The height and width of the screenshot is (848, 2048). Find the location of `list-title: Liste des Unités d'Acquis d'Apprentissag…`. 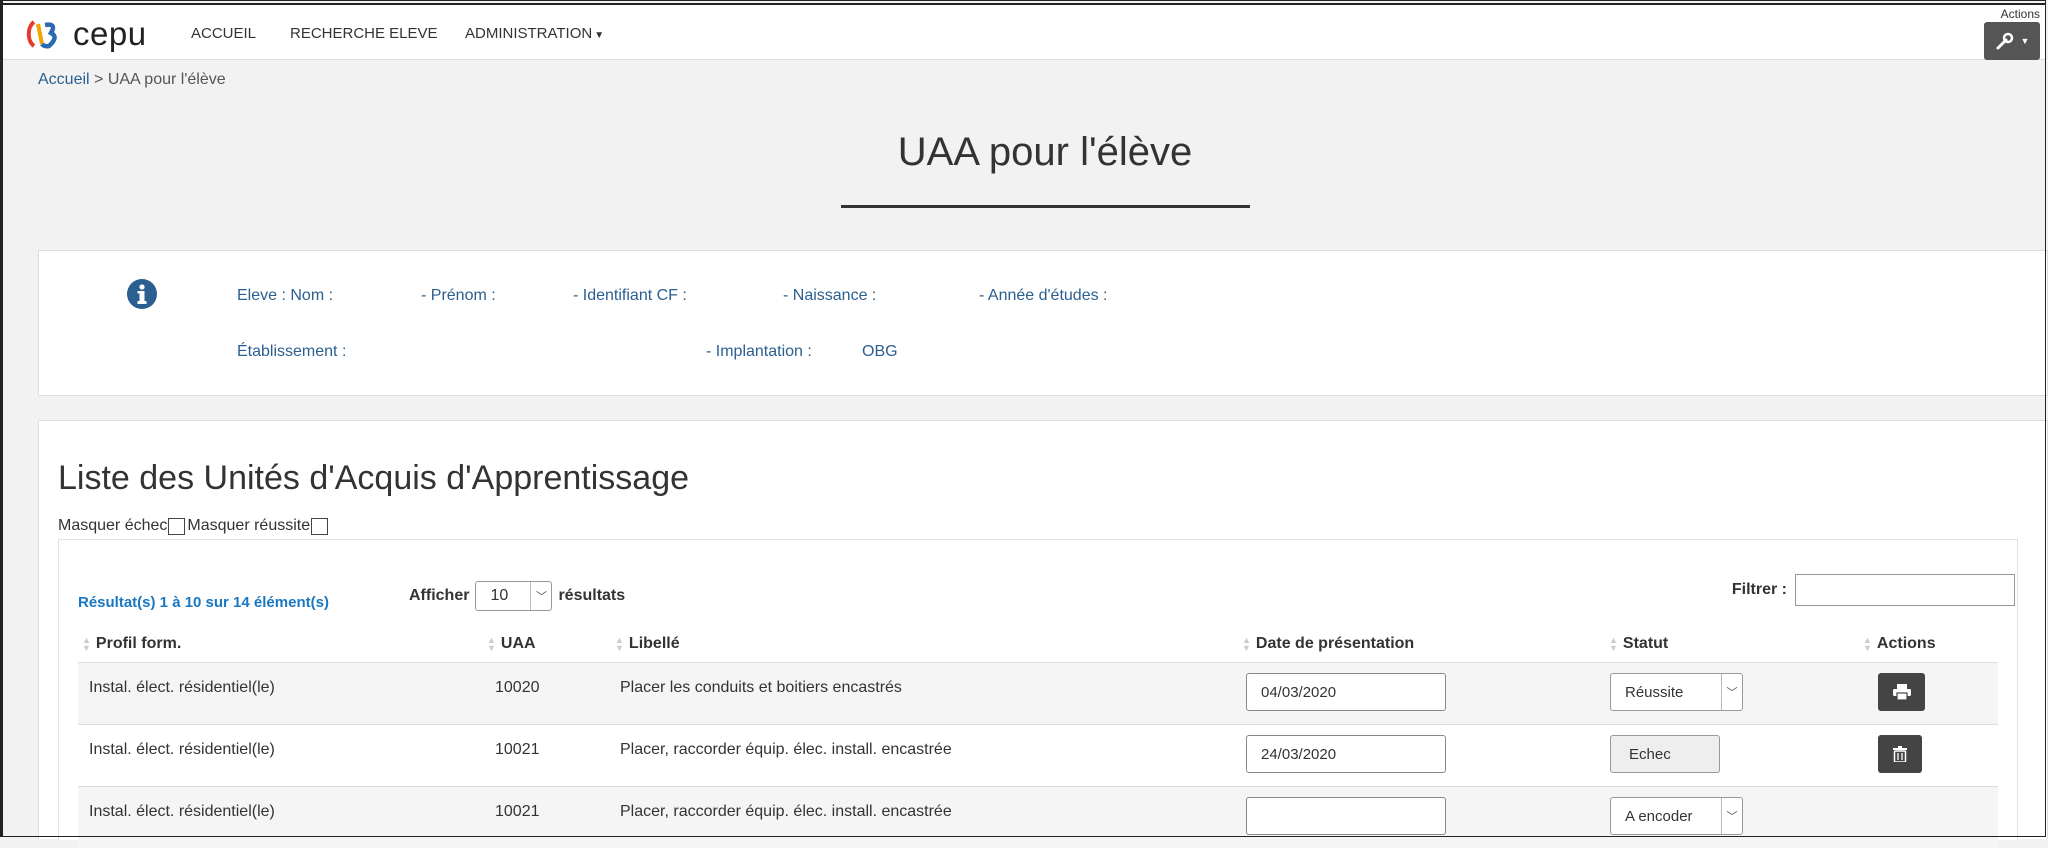

list-title: Liste des Unités d'Acquis d'Apprentissag… is located at coordinates (374, 478).